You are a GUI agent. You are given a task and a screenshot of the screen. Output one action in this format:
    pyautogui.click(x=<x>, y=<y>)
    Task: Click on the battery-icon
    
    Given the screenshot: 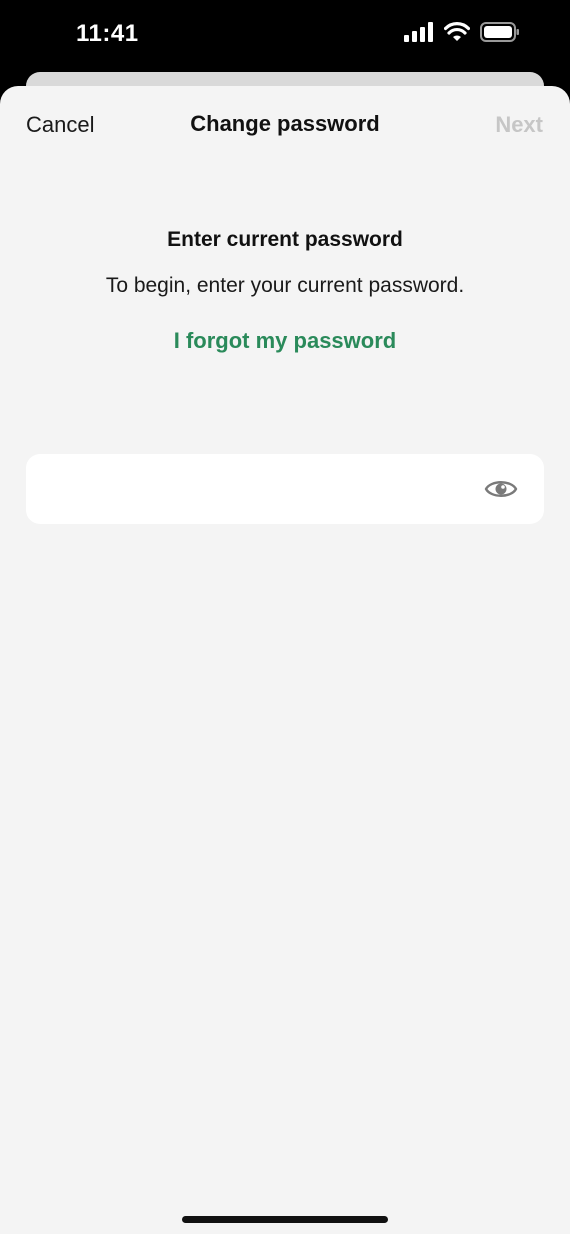 What is the action you would take?
    pyautogui.click(x=500, y=32)
    